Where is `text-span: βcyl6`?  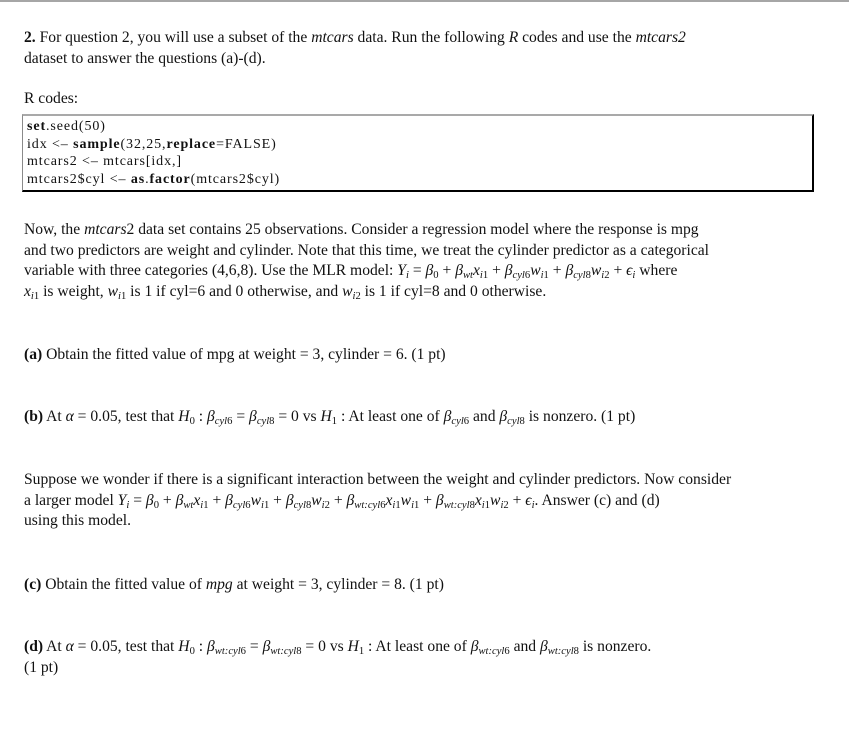
text-span: βcyl6 is located at coordinates (456, 417).